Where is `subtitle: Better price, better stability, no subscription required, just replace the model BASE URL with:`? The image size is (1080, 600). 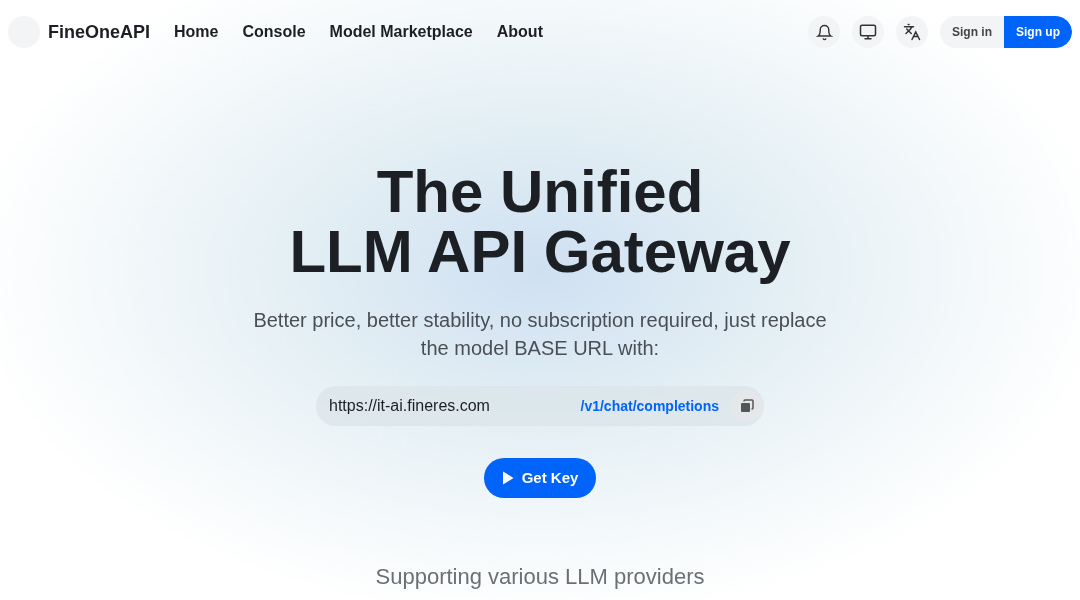
subtitle: Better price, better stability, no subscription required, just replace the model BASE URL with: is located at coordinates (540, 334).